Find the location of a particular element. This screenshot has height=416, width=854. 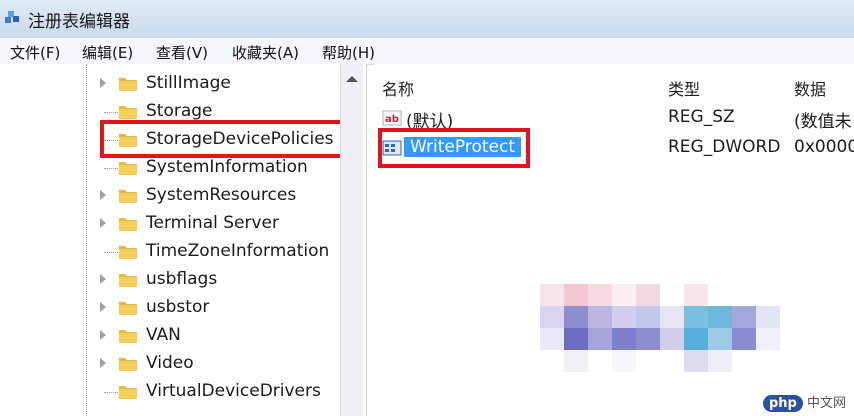

tree-item-stillimage: StillImage is located at coordinates (170, 84).